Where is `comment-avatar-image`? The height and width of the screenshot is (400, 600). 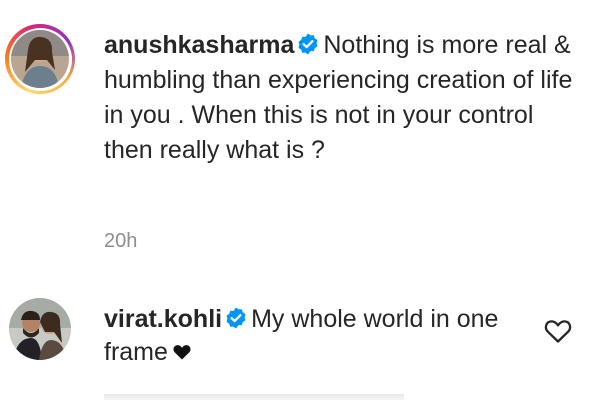
comment-avatar-image is located at coordinates (40, 329).